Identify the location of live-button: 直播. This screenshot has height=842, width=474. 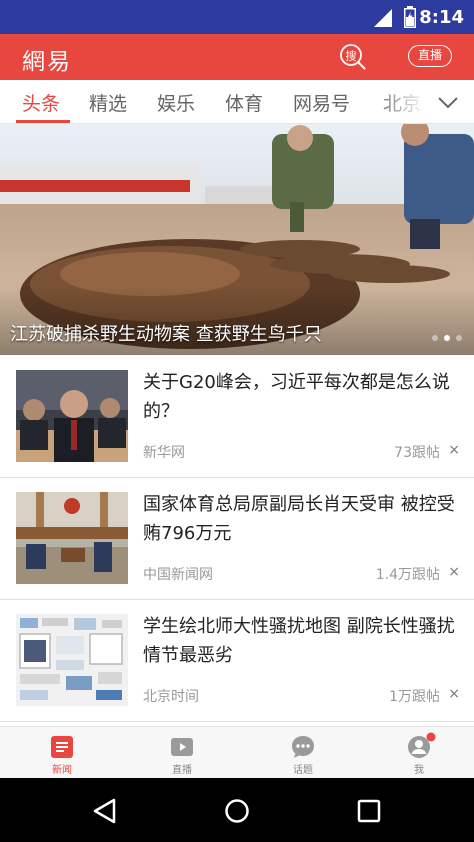
(430, 56).